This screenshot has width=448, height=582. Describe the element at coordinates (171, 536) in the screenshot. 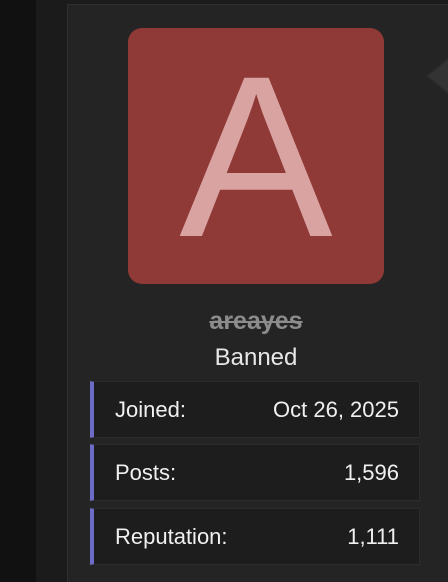

I see `stat-label: Reputation:` at that location.